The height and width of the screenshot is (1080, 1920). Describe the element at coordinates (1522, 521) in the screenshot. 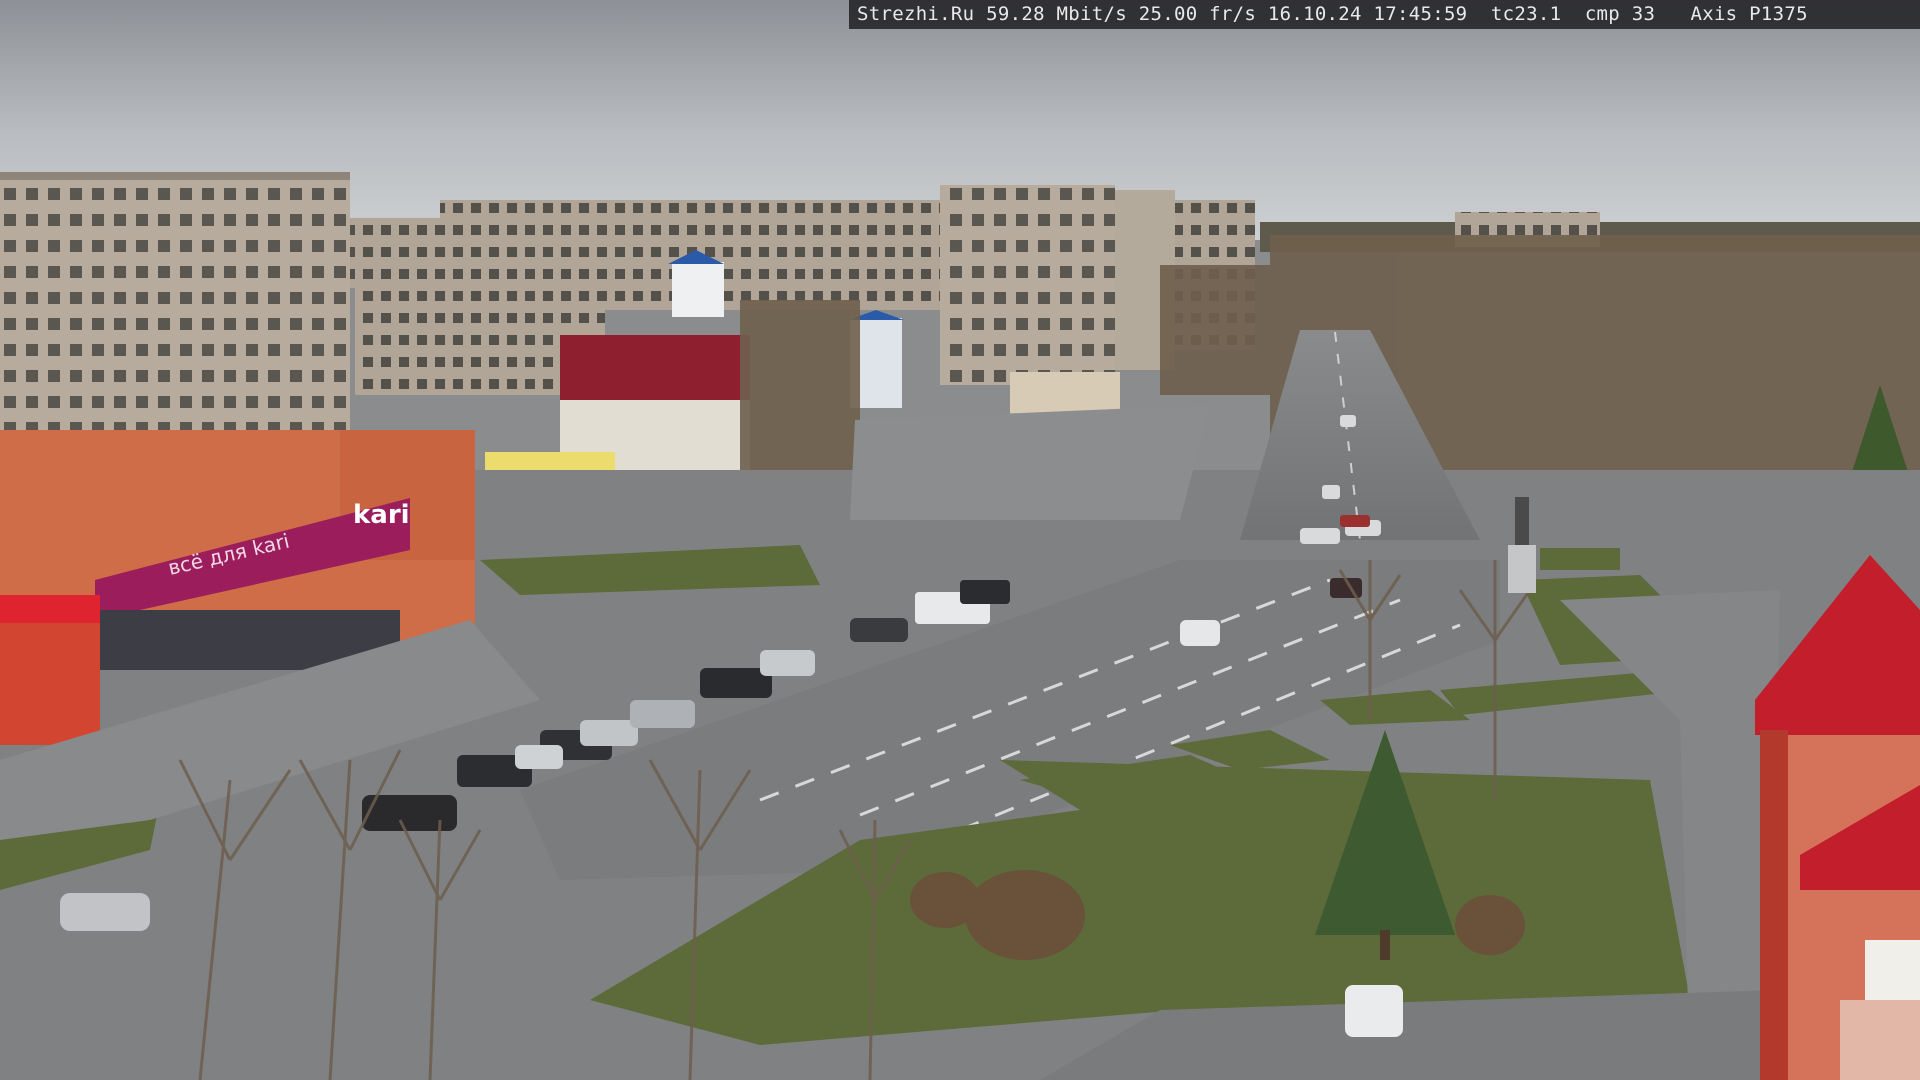

I see `monument-statue` at that location.